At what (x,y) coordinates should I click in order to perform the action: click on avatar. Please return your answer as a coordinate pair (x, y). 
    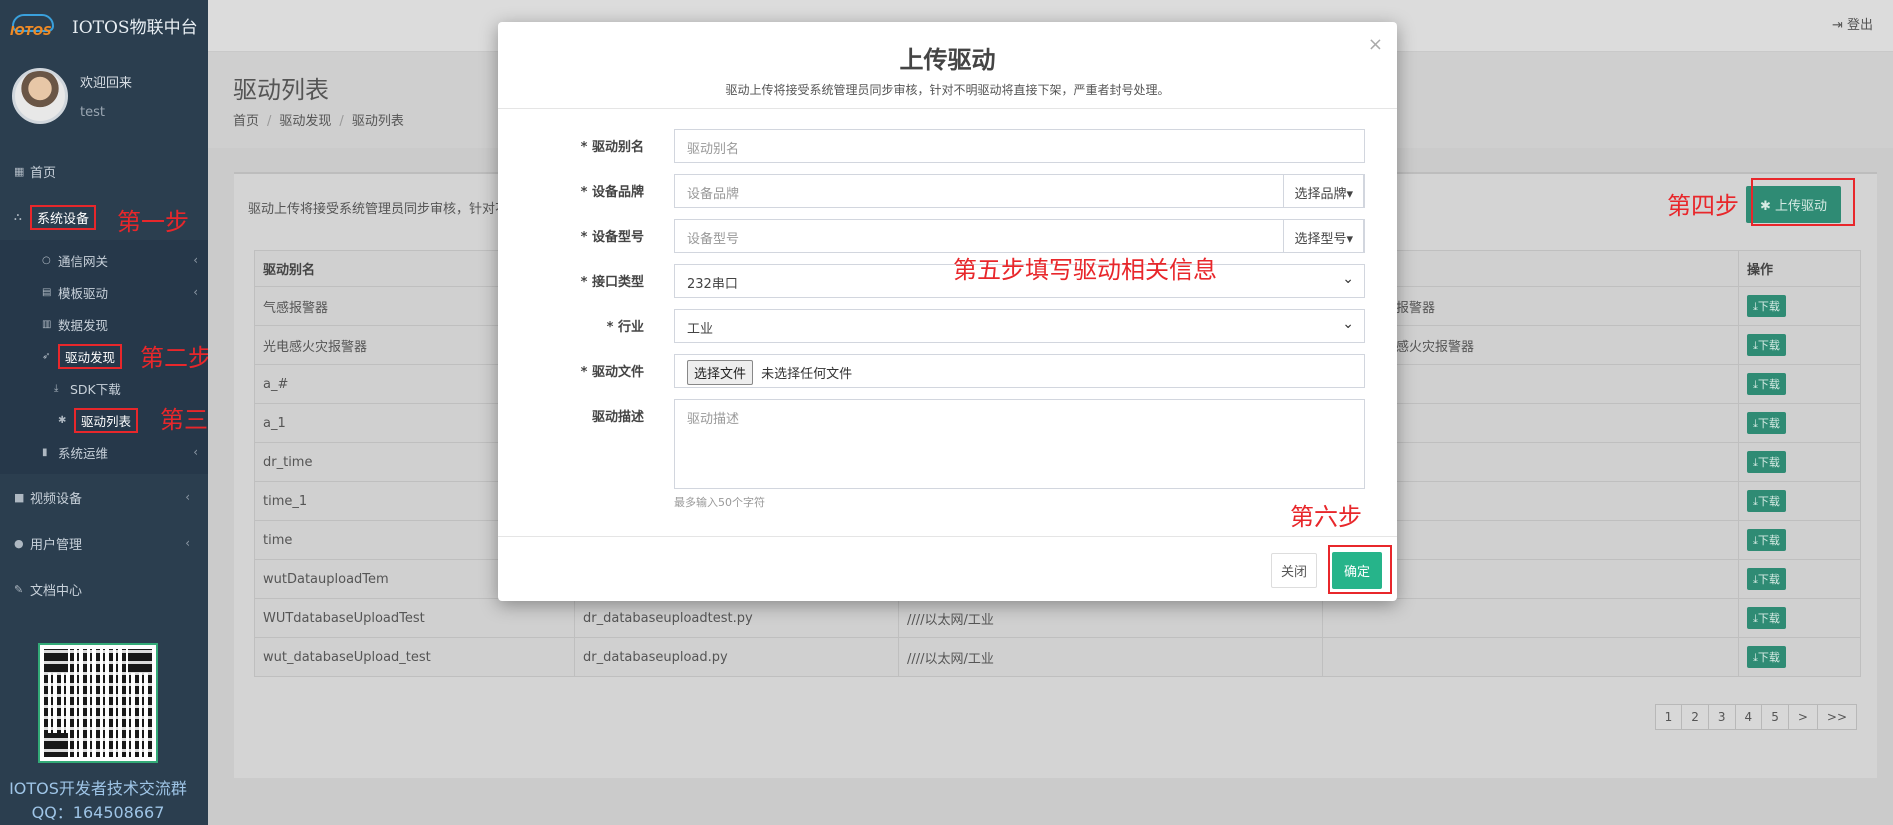
    Looking at the image, I should click on (40, 96).